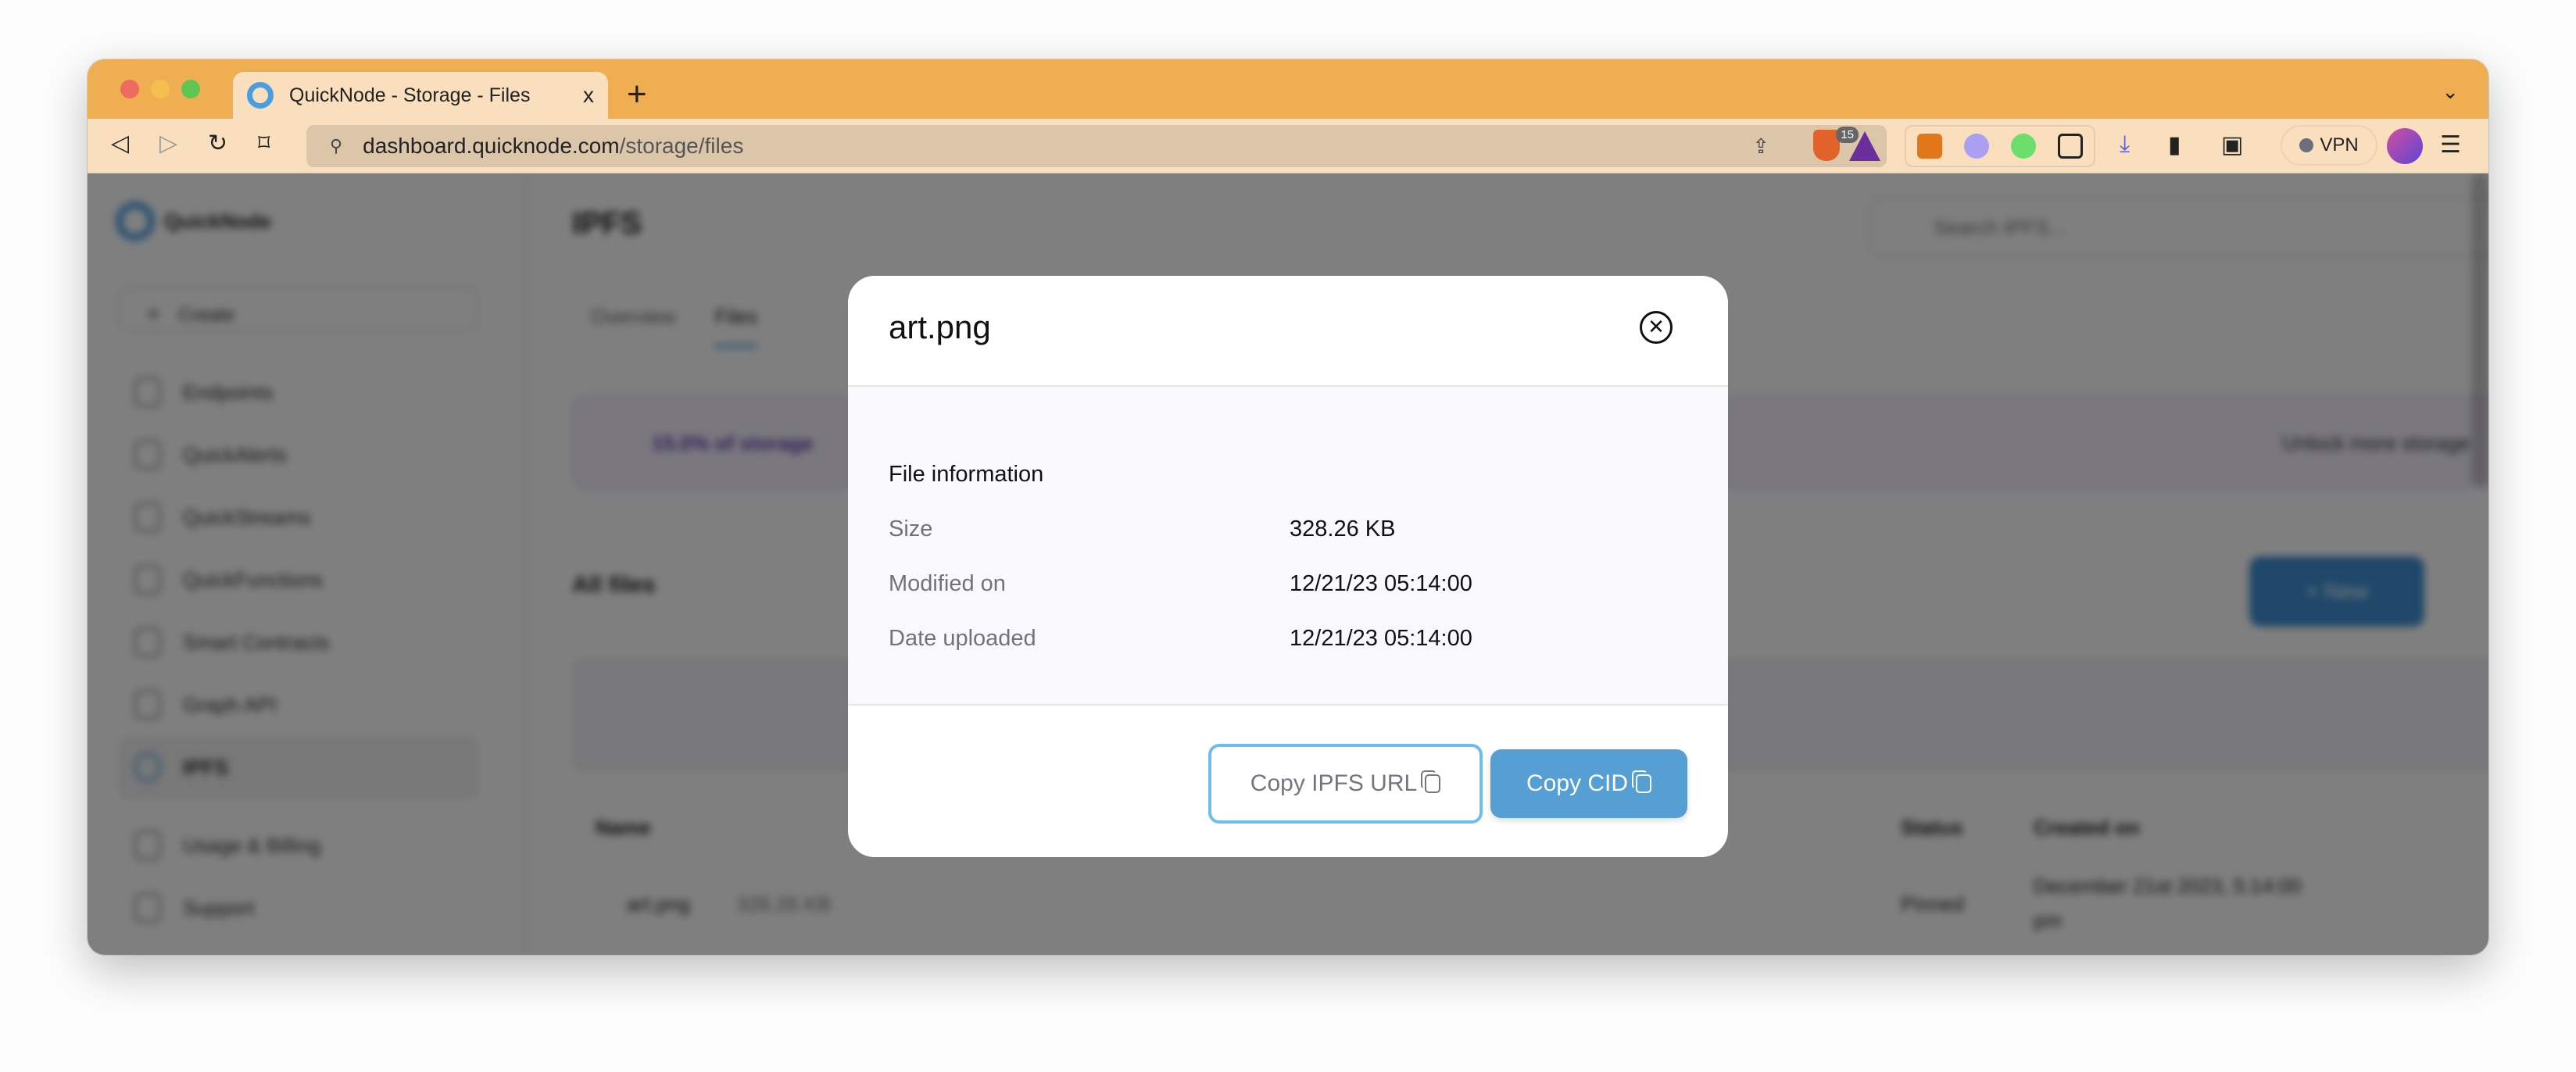 The width and height of the screenshot is (2576, 1072). Describe the element at coordinates (962, 638) in the screenshot. I see `info-label: Date uploaded` at that location.